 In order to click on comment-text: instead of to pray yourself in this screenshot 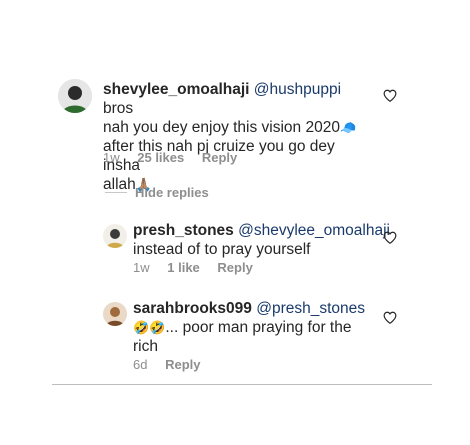, I will do `click(222, 249)`.